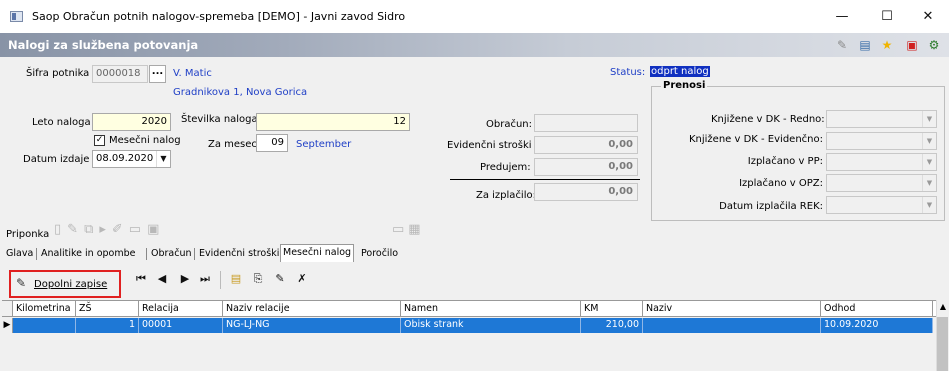  Describe the element at coordinates (586, 192) in the screenshot. I see `za-izplacilo-field: 0,00` at that location.